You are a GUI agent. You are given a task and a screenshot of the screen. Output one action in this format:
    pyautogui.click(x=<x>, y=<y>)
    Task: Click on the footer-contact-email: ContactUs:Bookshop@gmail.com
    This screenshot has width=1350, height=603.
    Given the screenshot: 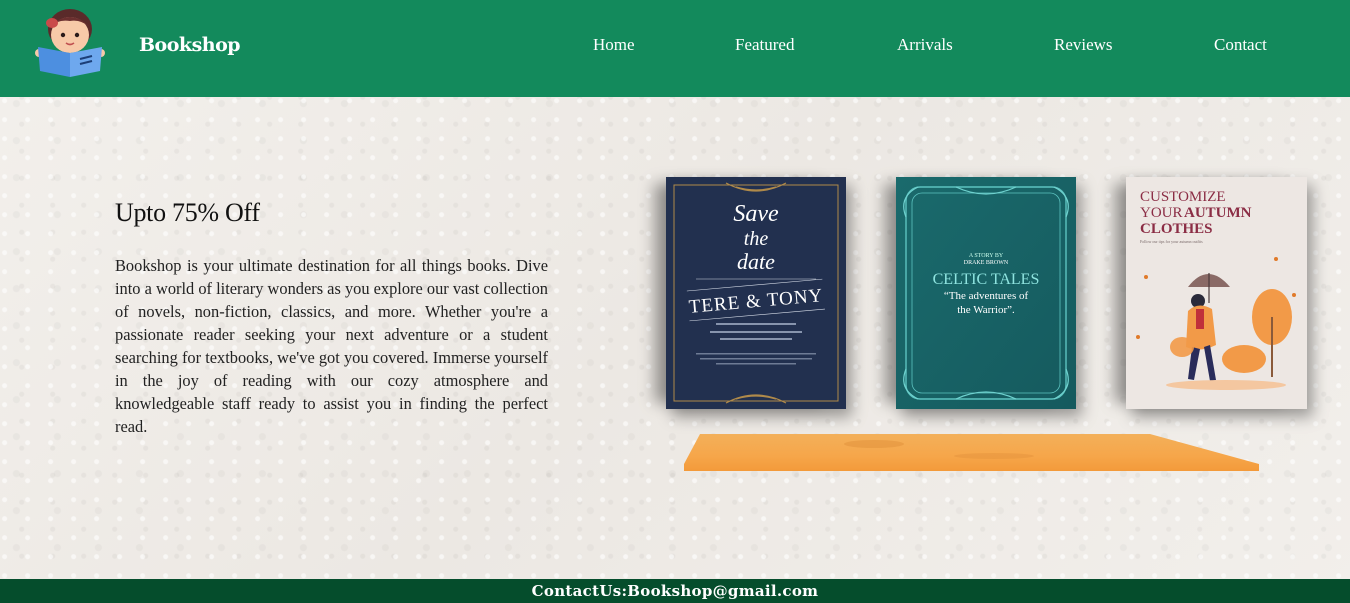 What is the action you would take?
    pyautogui.click(x=675, y=591)
    